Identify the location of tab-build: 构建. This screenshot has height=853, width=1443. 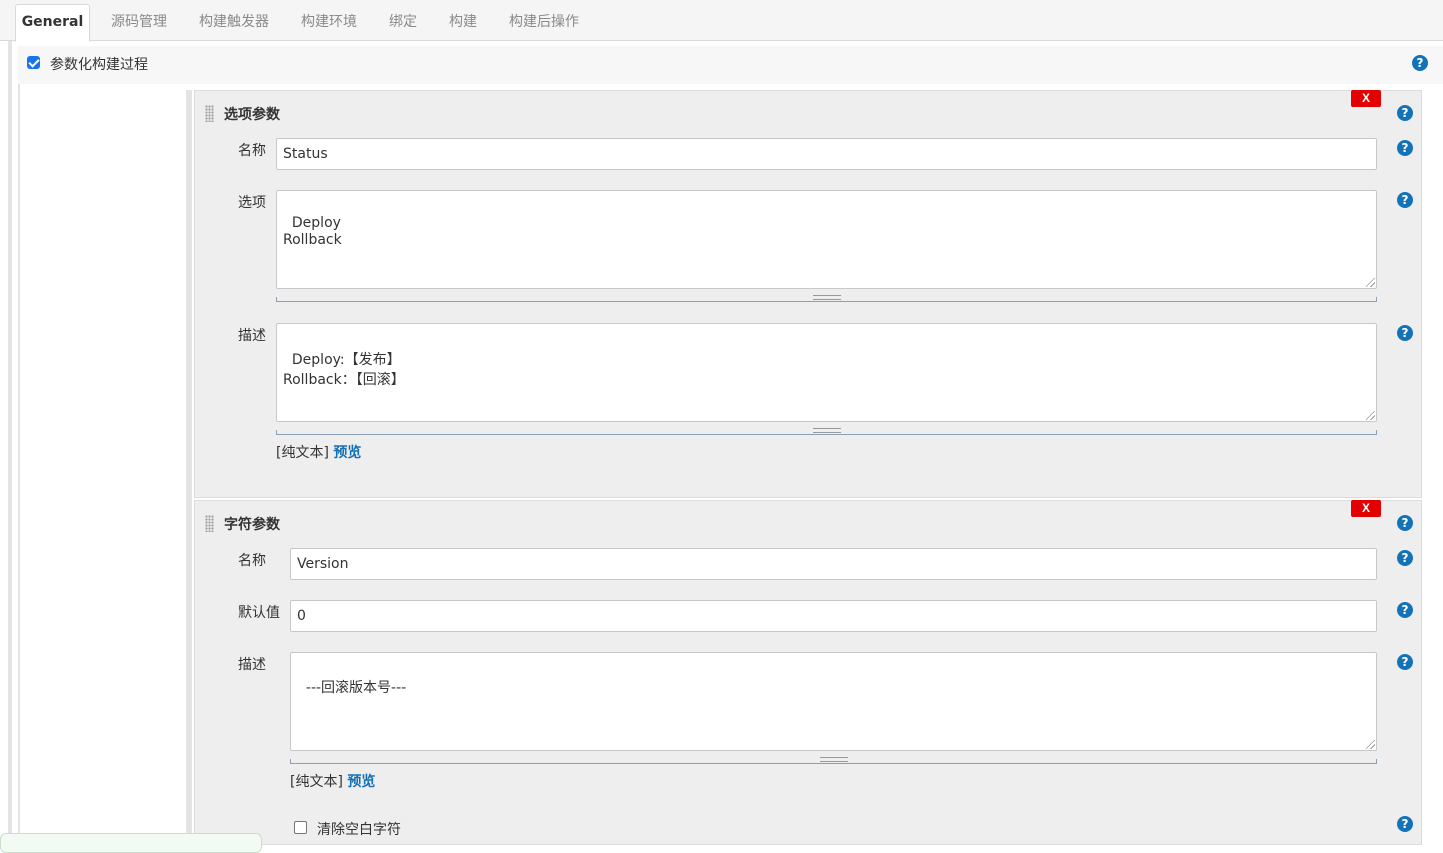
(463, 24).